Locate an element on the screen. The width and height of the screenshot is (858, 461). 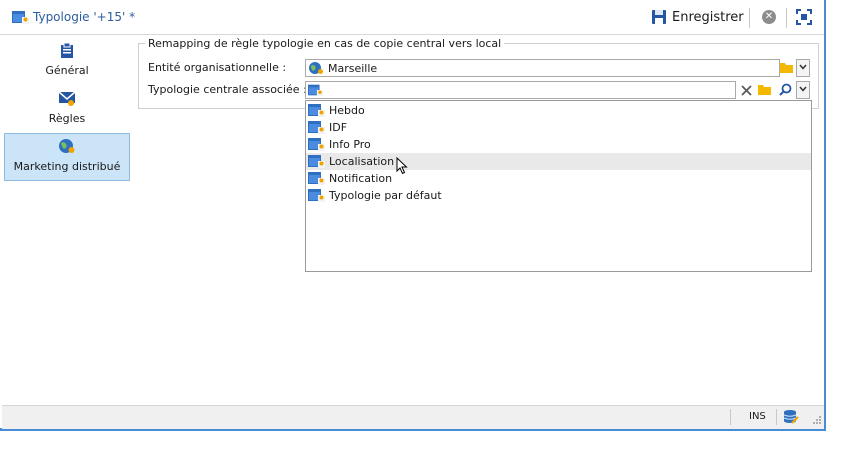
clear-icon is located at coordinates (746, 90).